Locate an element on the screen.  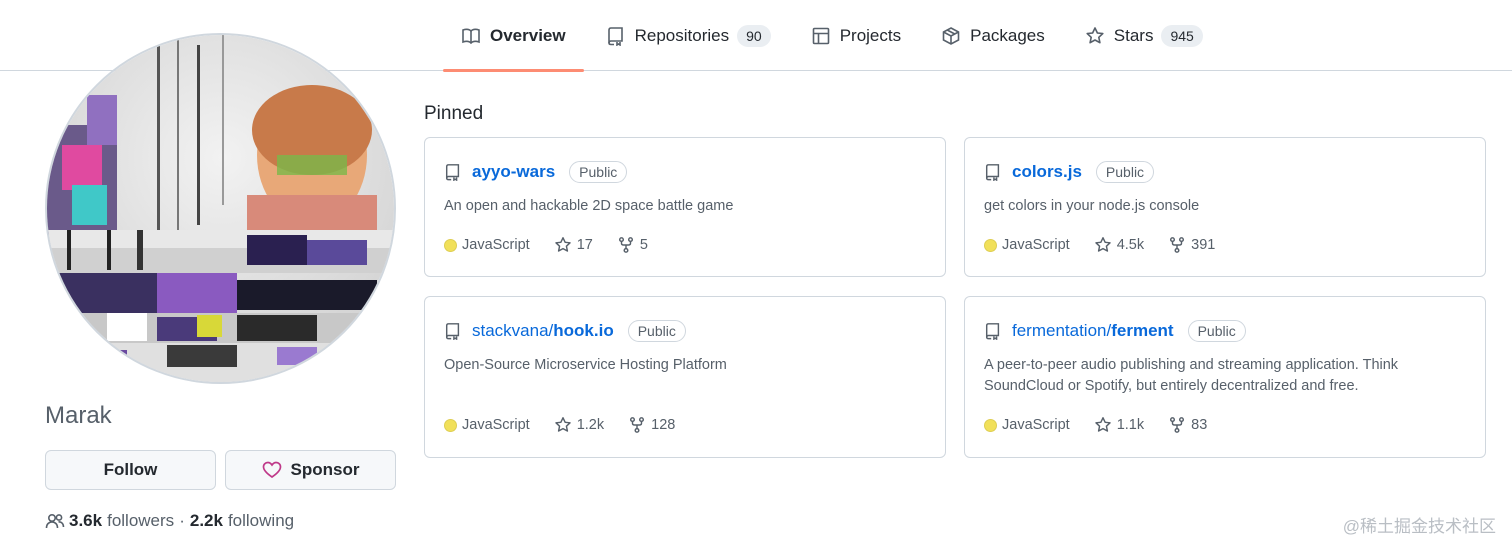
tab-stars-label: Stars is located at coordinates (1133, 35).